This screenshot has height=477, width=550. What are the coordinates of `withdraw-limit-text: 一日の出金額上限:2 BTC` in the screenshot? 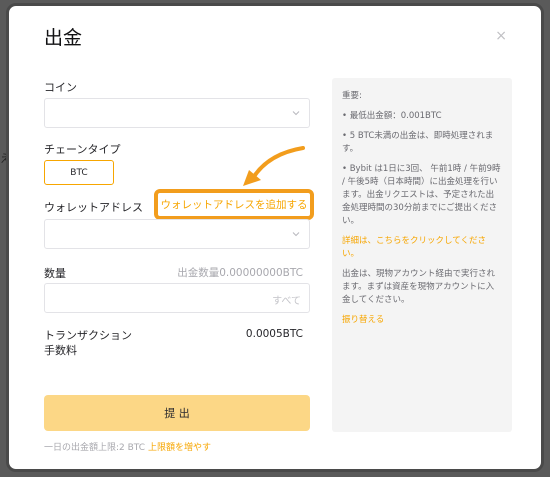 It's located at (95, 448).